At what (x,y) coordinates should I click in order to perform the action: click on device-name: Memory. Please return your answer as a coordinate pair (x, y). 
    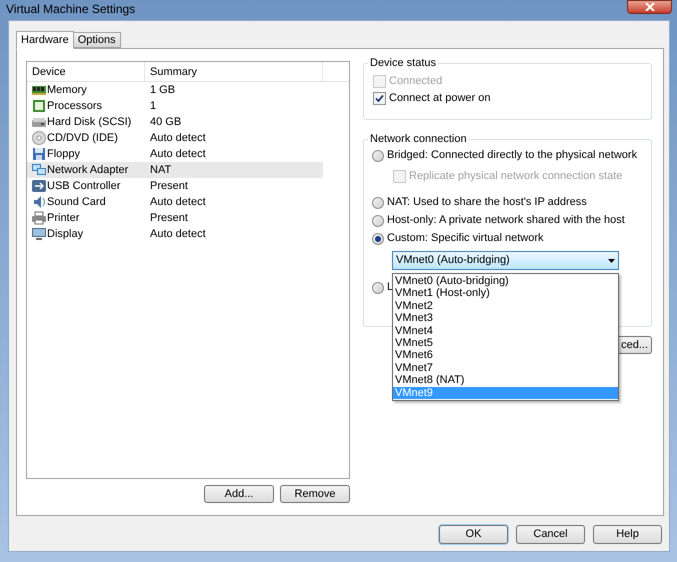
    Looking at the image, I should click on (67, 90).